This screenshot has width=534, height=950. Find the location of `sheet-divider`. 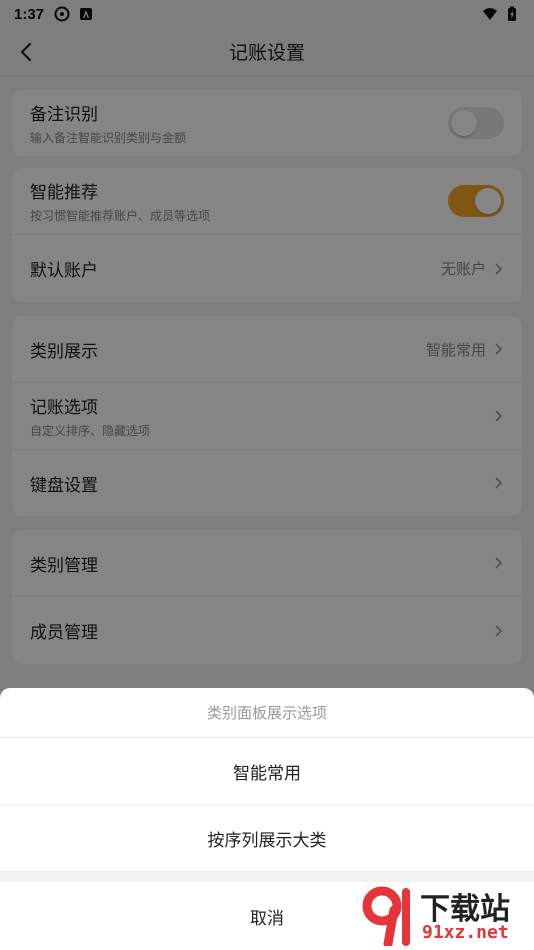

sheet-divider is located at coordinates (267, 877).